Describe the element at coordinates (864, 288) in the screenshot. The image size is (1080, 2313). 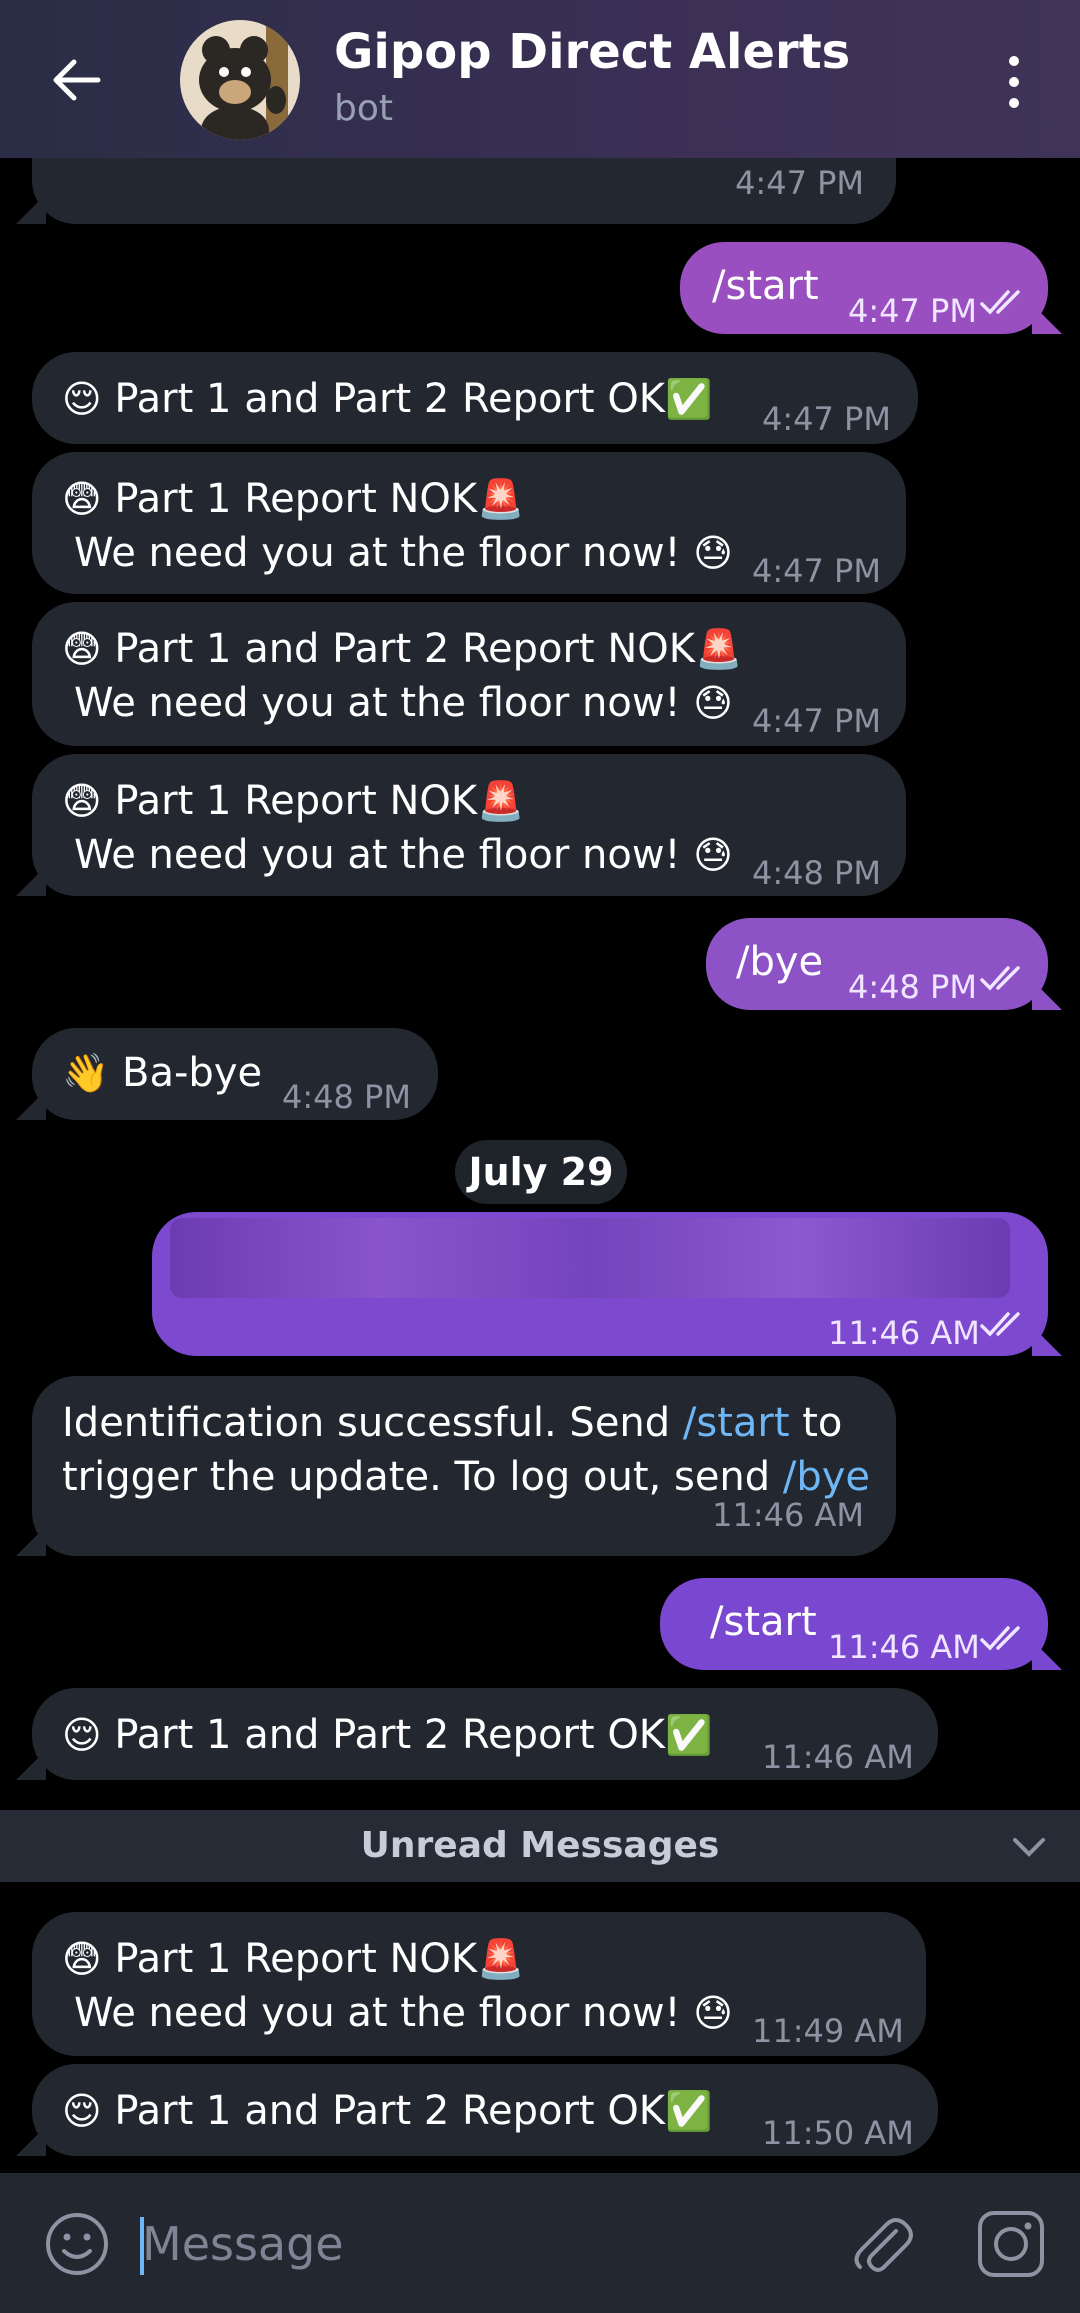
I see `message-outgoing: /start 4:47 PM` at that location.